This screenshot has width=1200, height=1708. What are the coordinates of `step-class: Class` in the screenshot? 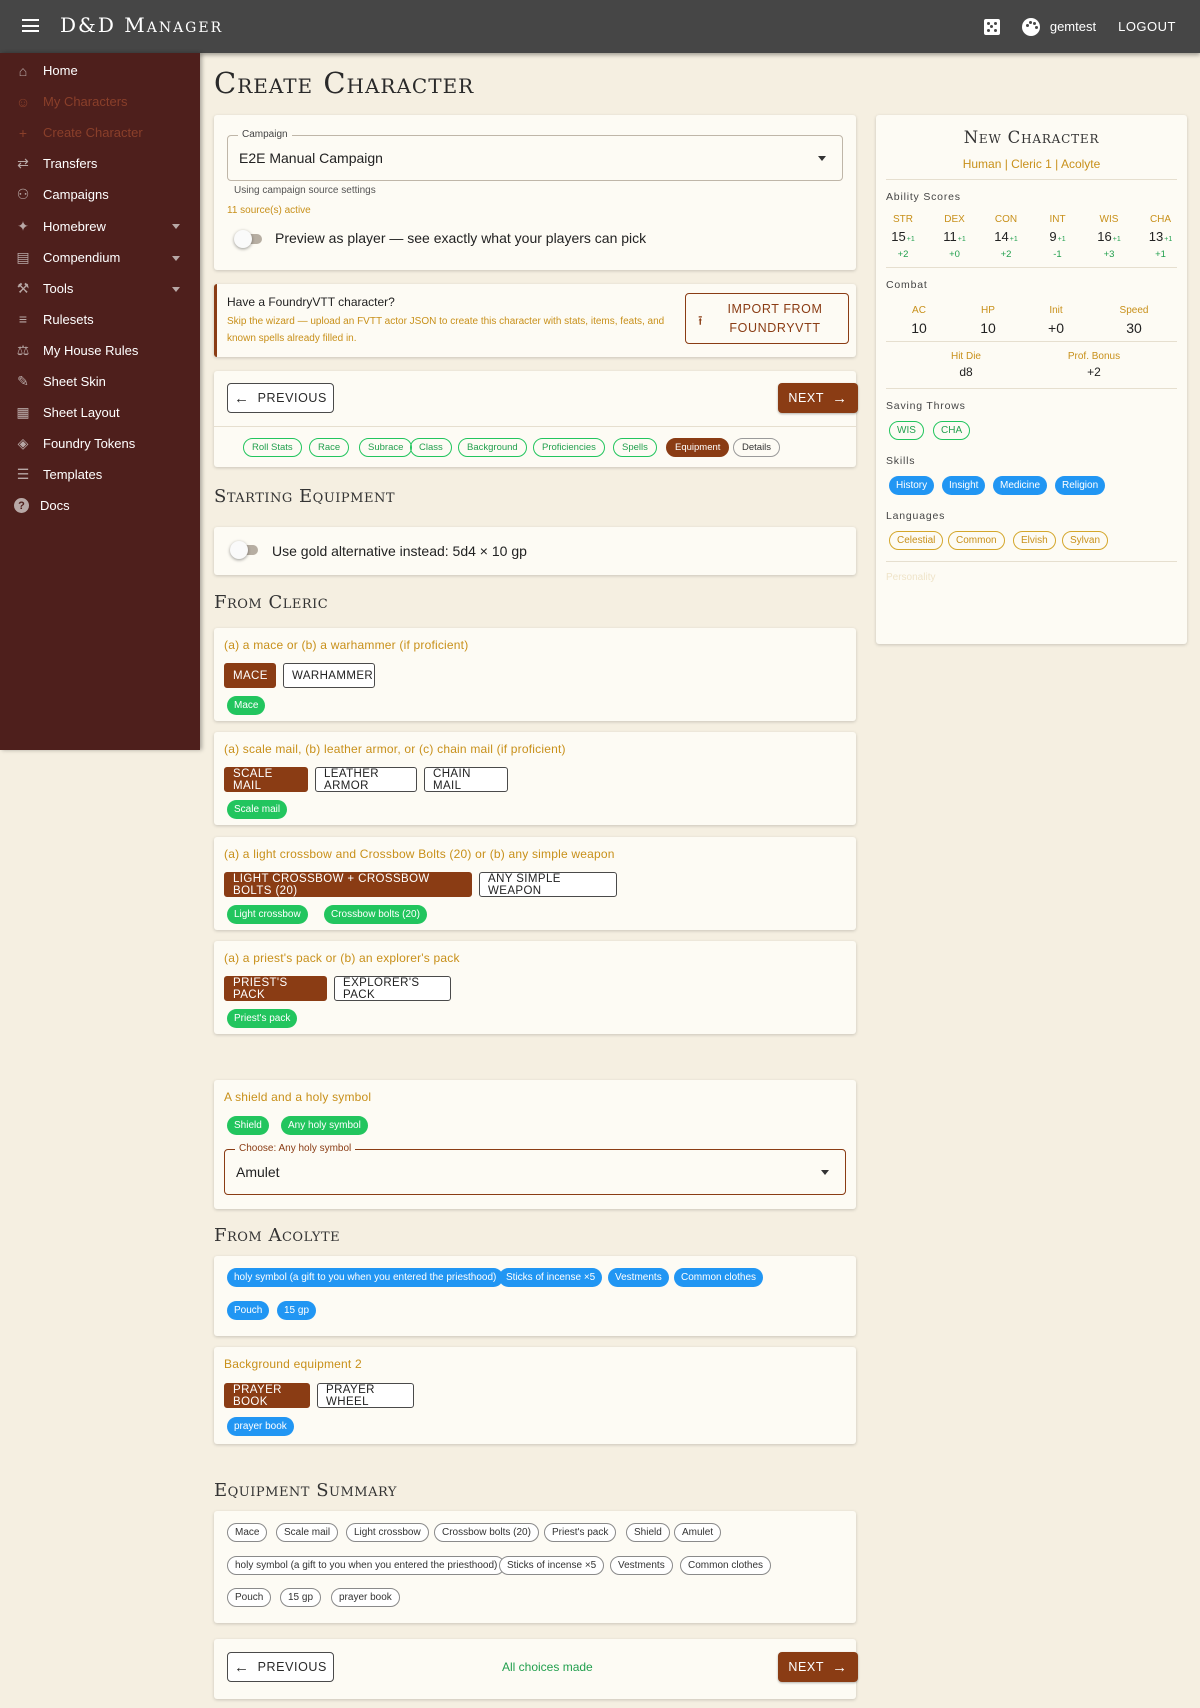 It's located at (431, 447).